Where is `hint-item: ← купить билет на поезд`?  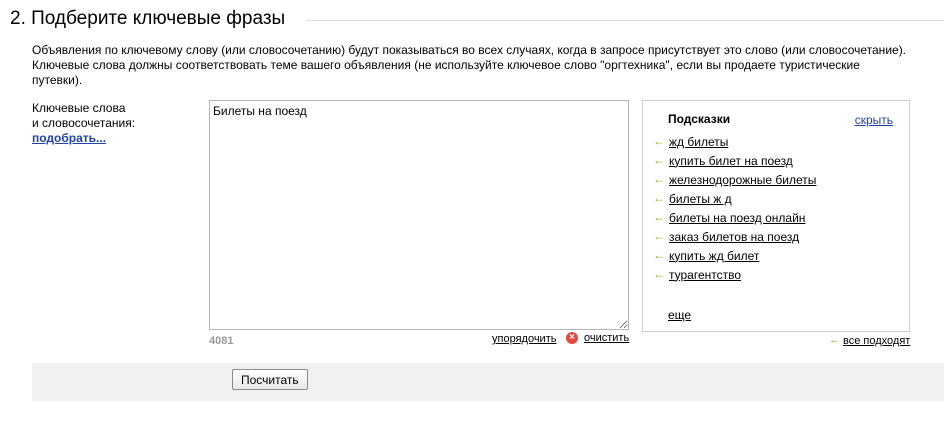
hint-item: ← купить билет на поезд is located at coordinates (734, 160).